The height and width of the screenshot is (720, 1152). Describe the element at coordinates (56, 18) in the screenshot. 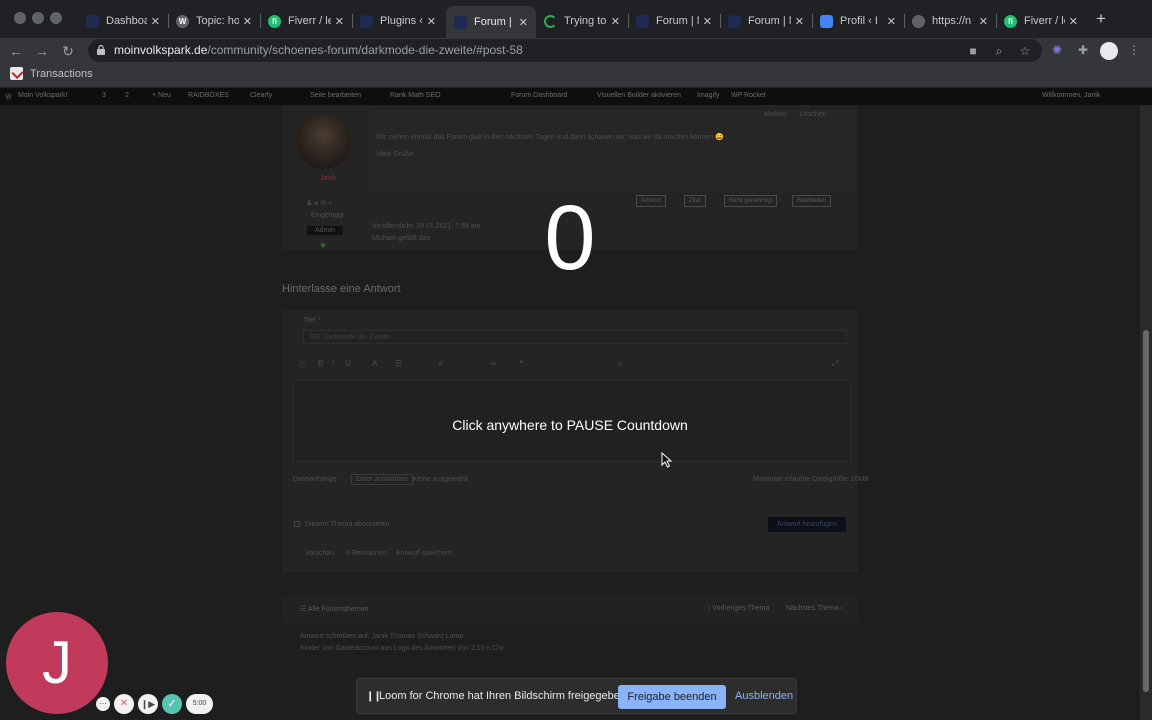

I see `window-maximize-button` at that location.